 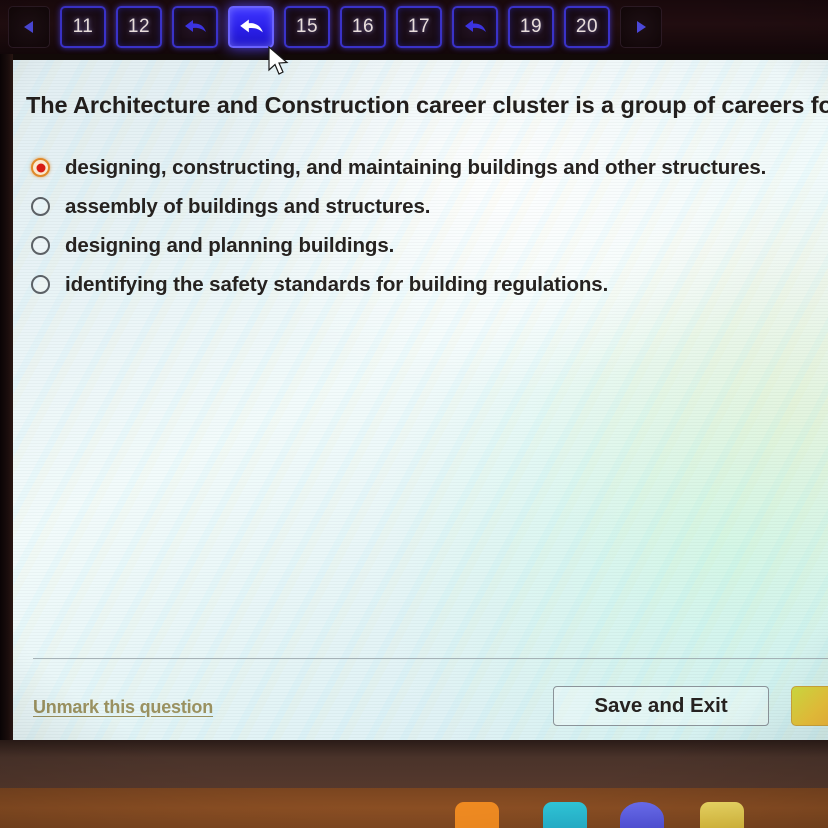 I want to click on nav-question-label: 16, so click(x=363, y=26).